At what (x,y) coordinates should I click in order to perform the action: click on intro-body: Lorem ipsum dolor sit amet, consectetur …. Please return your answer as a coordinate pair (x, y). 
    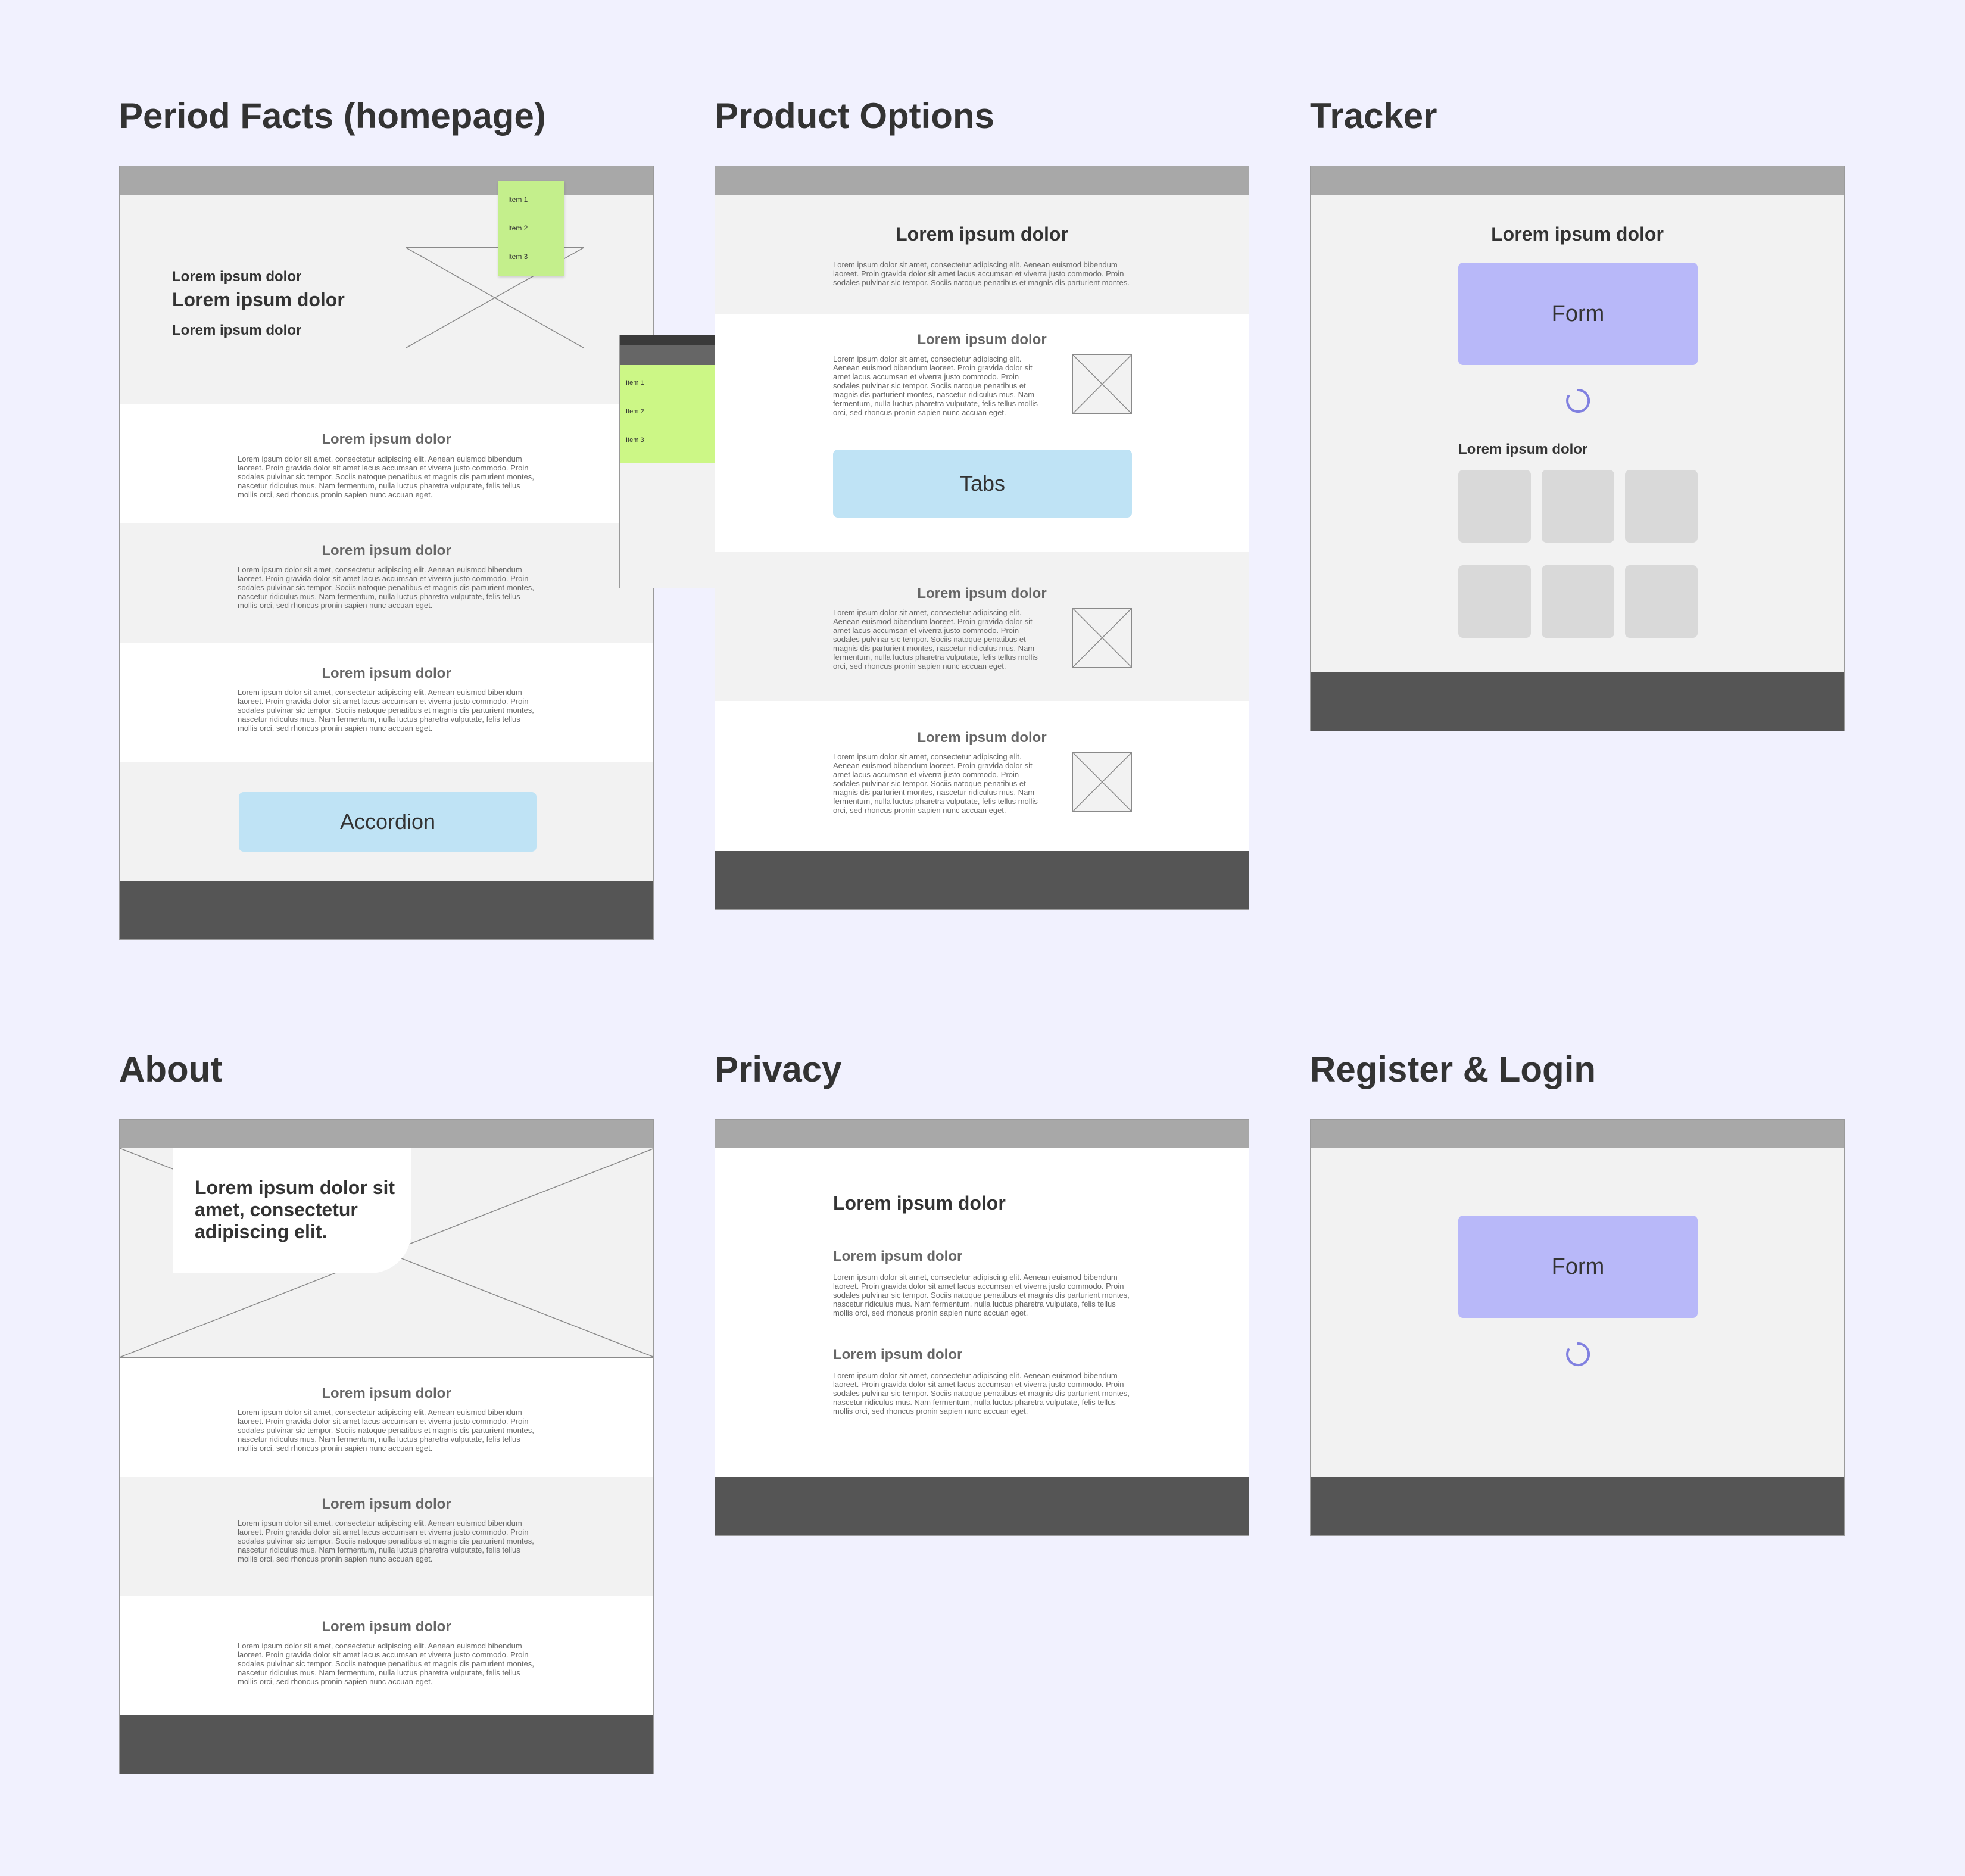
    Looking at the image, I should click on (981, 273).